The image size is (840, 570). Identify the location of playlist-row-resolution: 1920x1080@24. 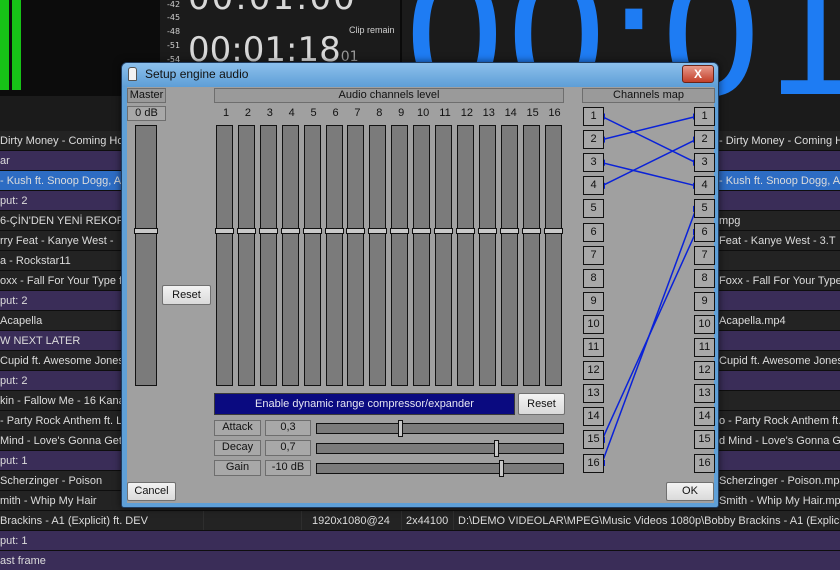
(351, 521).